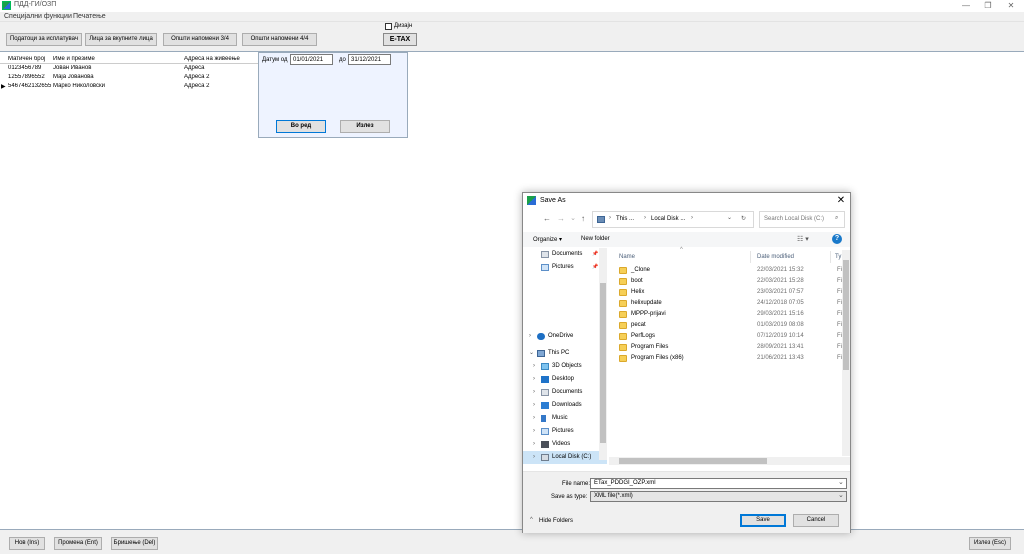 Image resolution: width=1024 pixels, height=554 pixels. Describe the element at coordinates (729, 358) in the screenshot. I see `list-item: Program Files (x86) 21/06/2021 13:43 Fi` at that location.